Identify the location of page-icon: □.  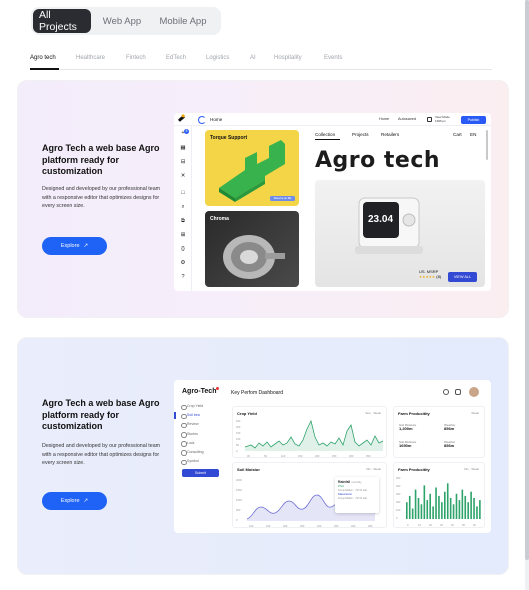
(183, 193).